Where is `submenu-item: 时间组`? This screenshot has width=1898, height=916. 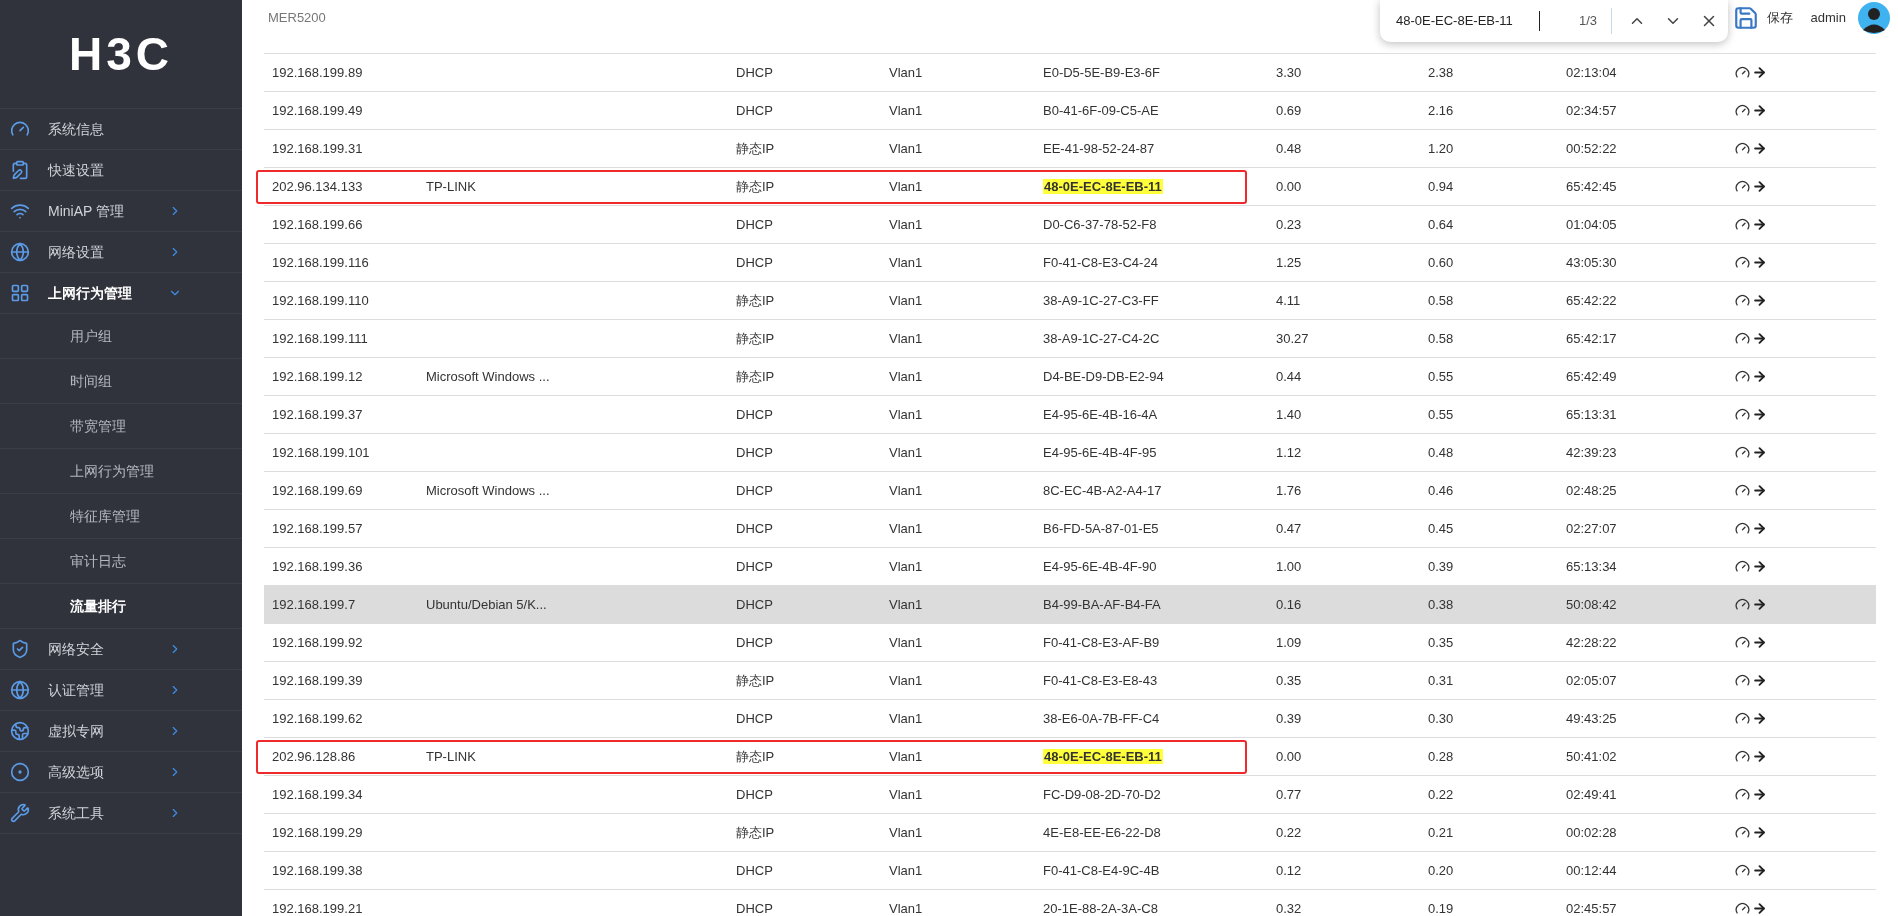
submenu-item: 时间组 is located at coordinates (121, 381).